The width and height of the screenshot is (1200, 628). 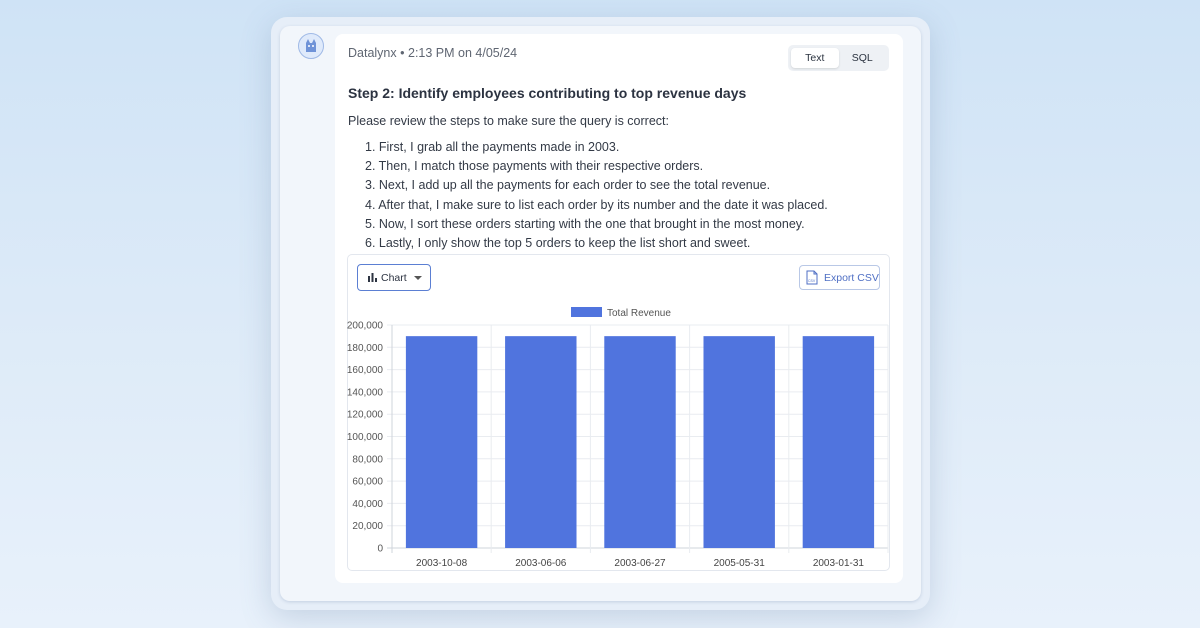 What do you see at coordinates (365, 392) in the screenshot?
I see `y-tick-label: 140,000` at bounding box center [365, 392].